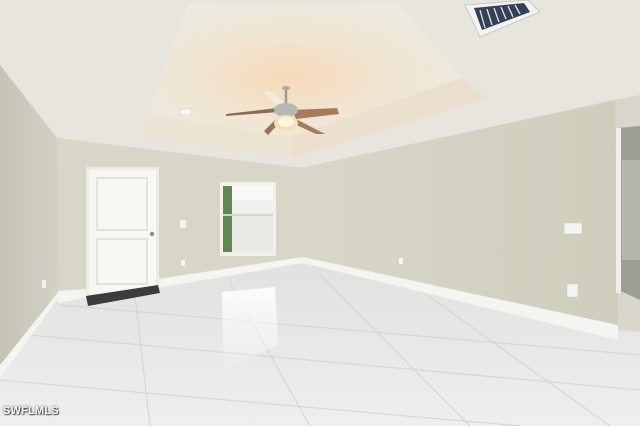 This screenshot has width=640, height=426. What do you see at coordinates (122, 231) in the screenshot?
I see `entry-door` at bounding box center [122, 231].